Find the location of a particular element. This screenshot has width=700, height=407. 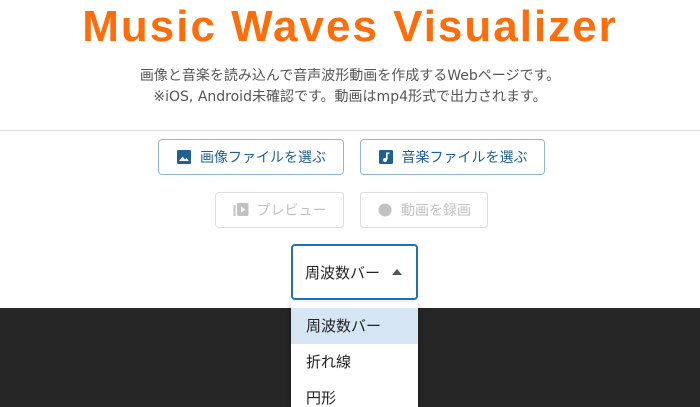

page-title: Music Waves Visualizer is located at coordinates (350, 26).